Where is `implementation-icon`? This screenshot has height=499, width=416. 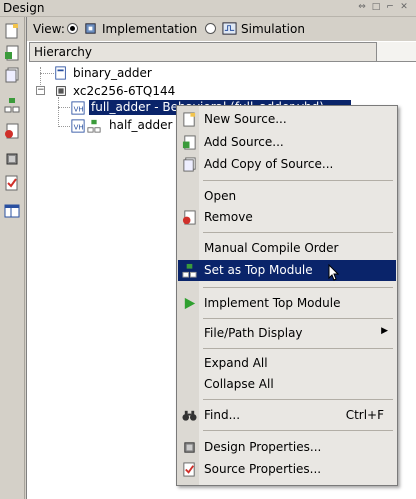 implementation-icon is located at coordinates (90, 28).